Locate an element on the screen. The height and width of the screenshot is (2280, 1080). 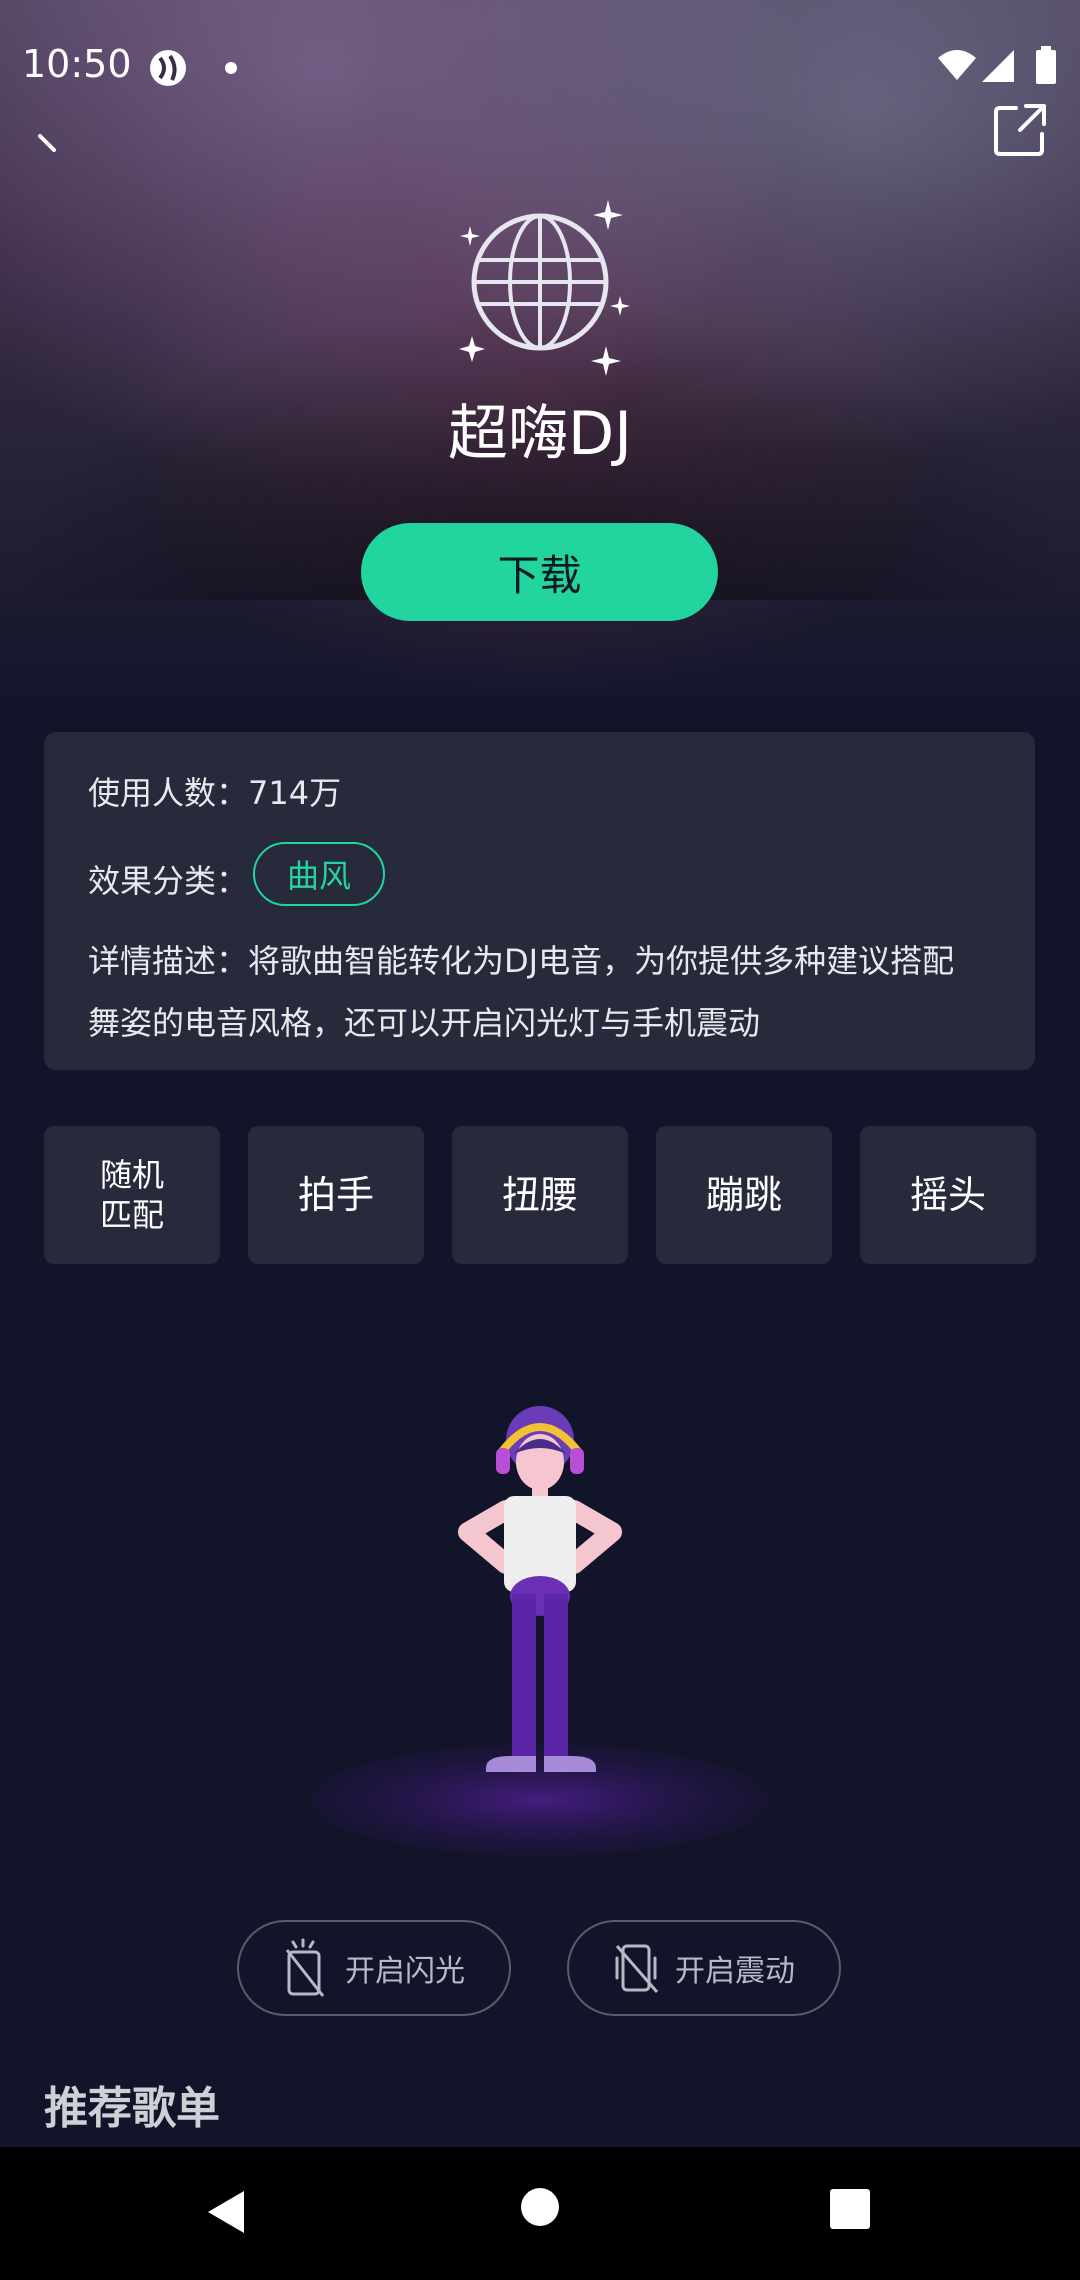
status-bar: 10:50 is located at coordinates (540, 65).